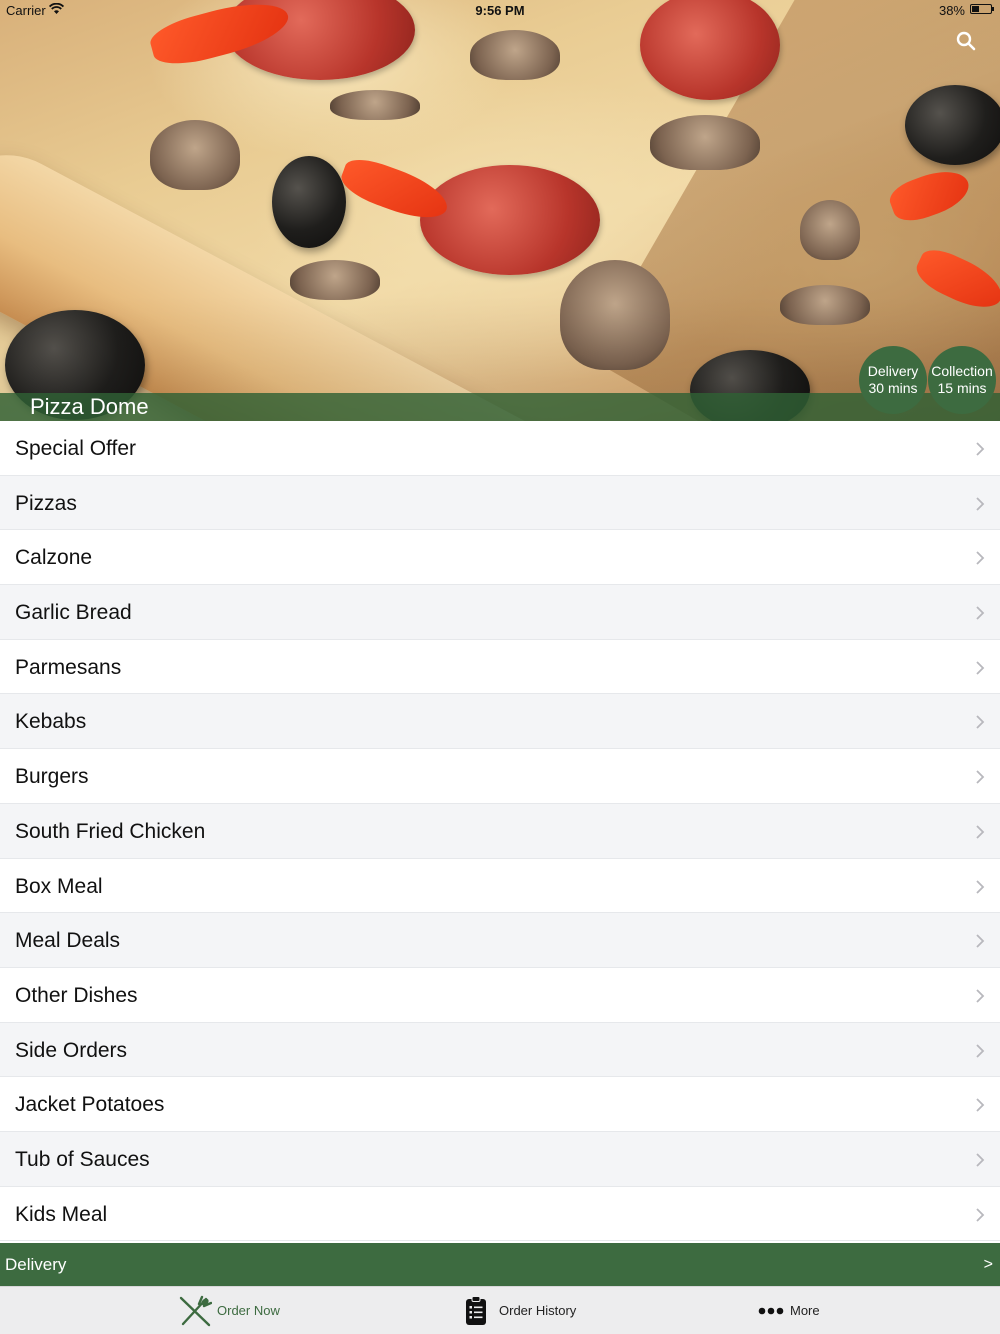 The image size is (1000, 1334). What do you see at coordinates (195, 1311) in the screenshot?
I see `fork-knife-icon` at bounding box center [195, 1311].